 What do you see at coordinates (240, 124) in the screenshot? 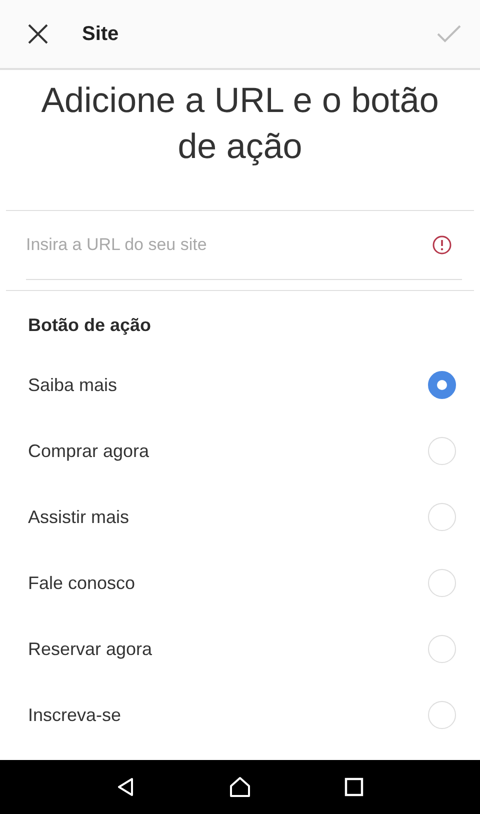
I see `page-heading: Adicione a URL e o botão de ação` at bounding box center [240, 124].